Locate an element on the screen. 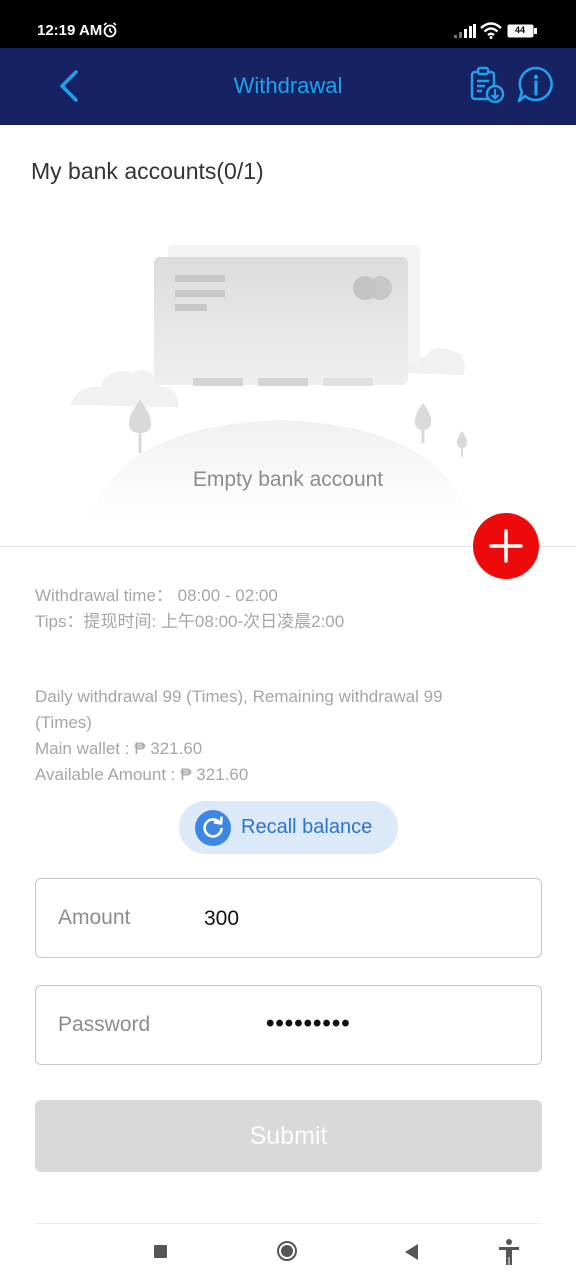 This screenshot has height=1280, width=576. amount-input: 300 is located at coordinates (221, 919).